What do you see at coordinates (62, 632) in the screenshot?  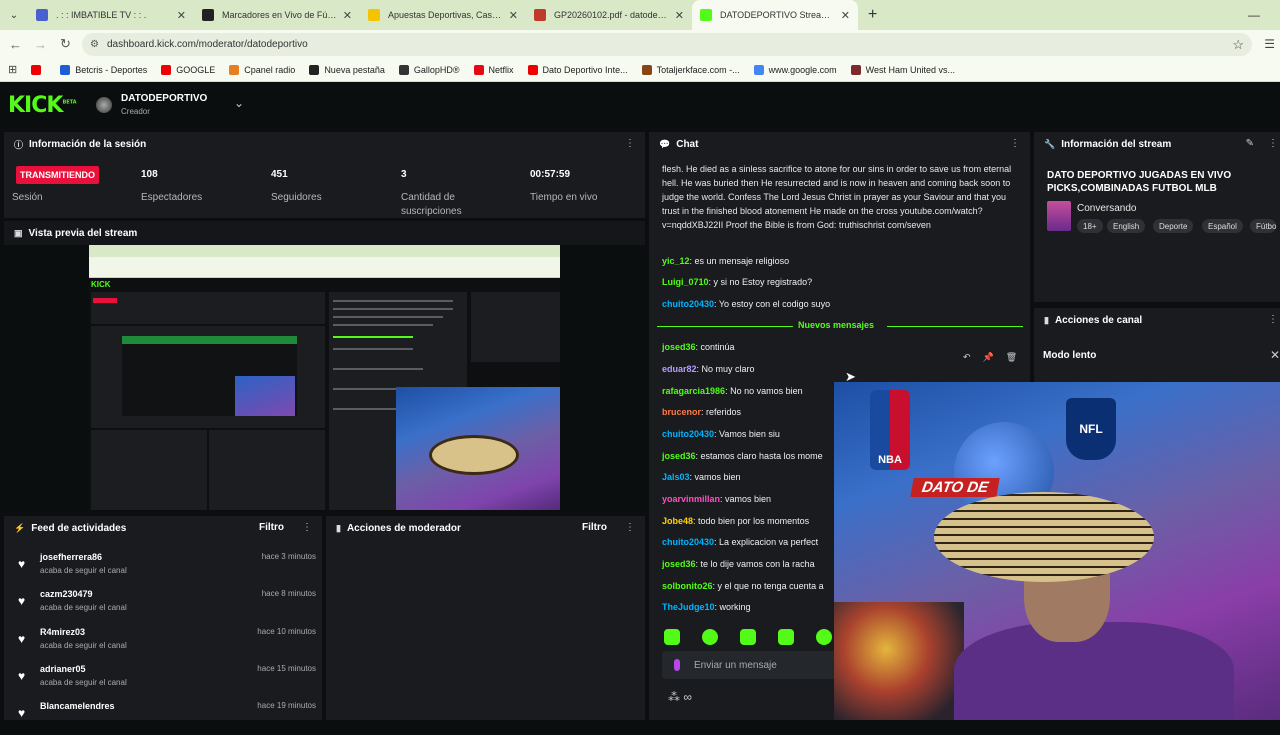 I see `feed-user: R4mirez03` at bounding box center [62, 632].